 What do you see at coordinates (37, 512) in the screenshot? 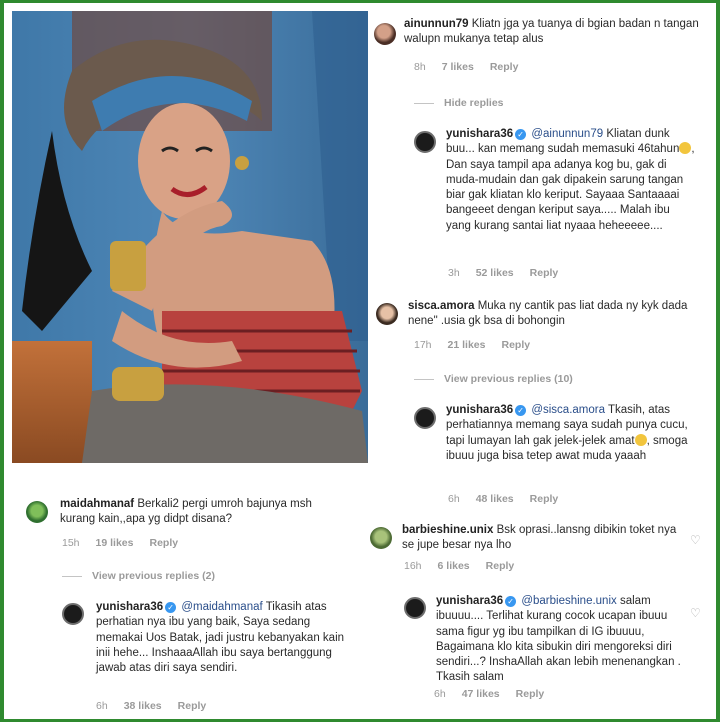
I see `avatar-maidahmanaf` at bounding box center [37, 512].